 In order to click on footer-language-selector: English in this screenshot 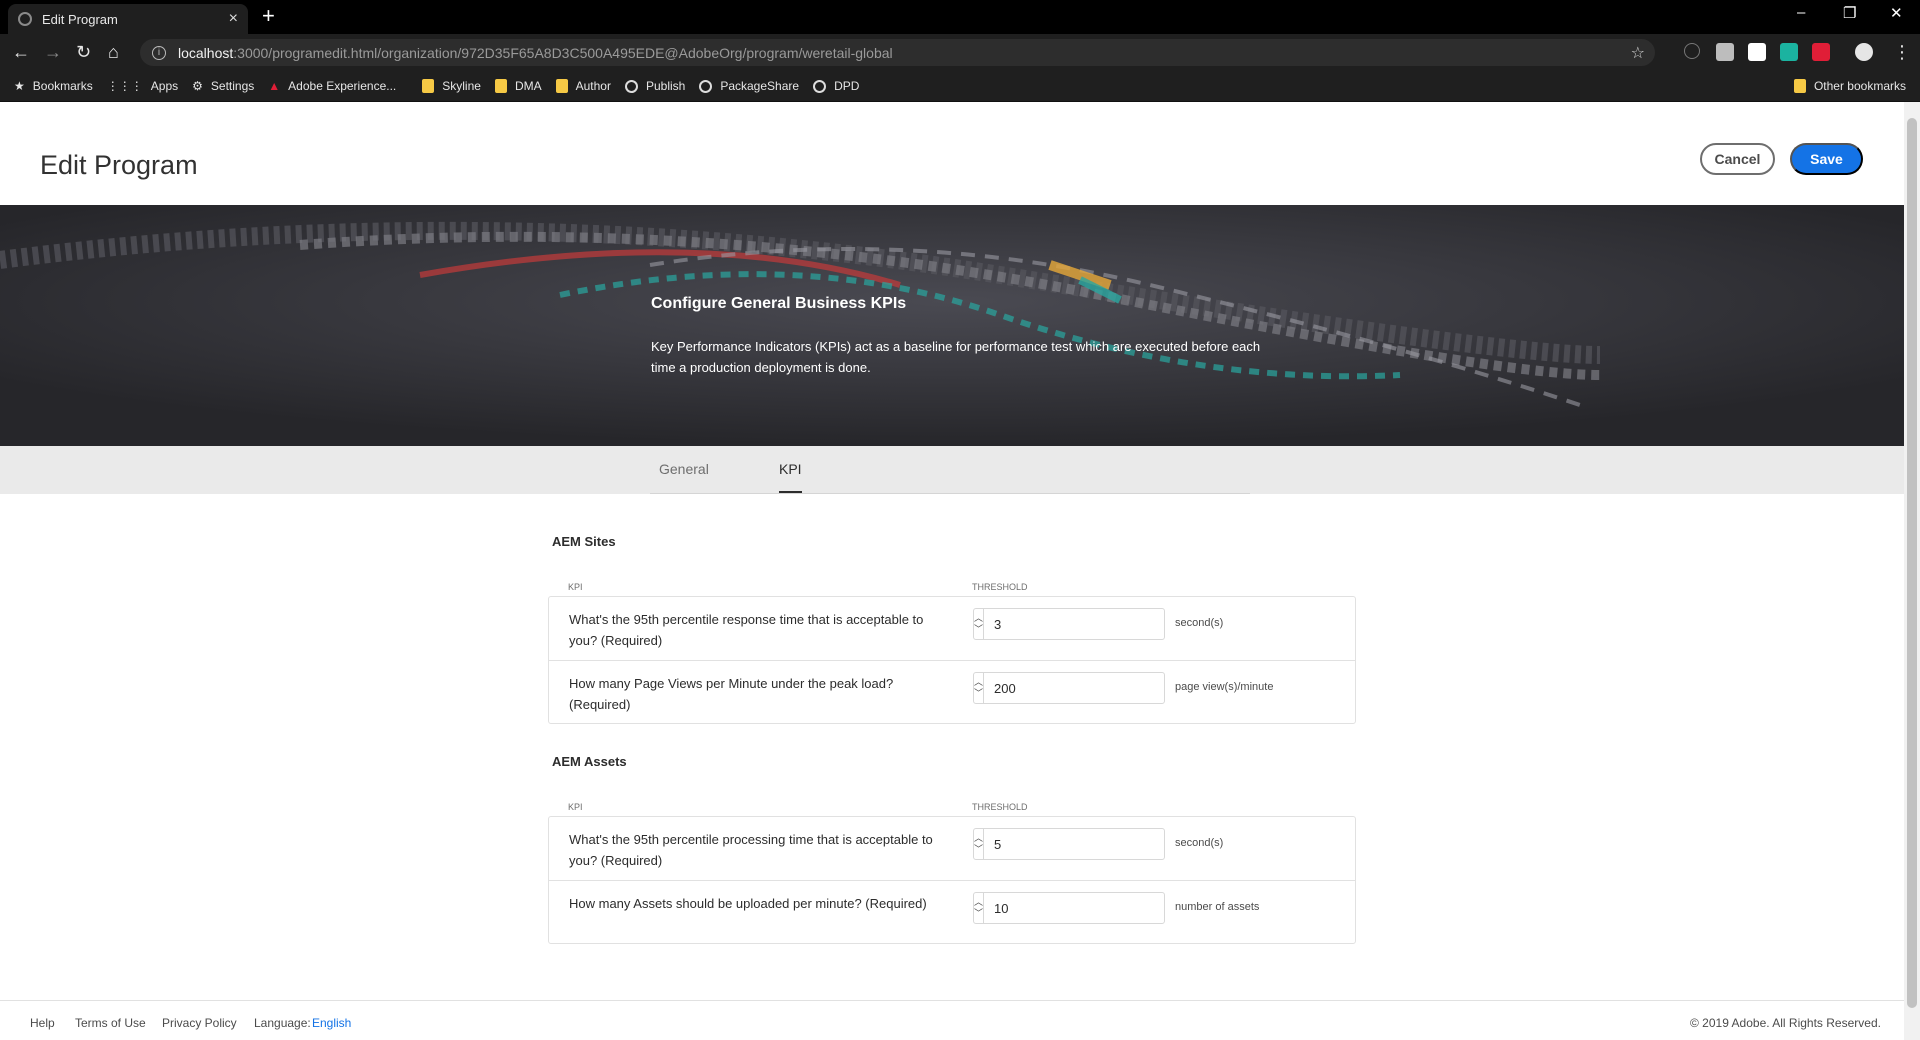, I will do `click(331, 1023)`.